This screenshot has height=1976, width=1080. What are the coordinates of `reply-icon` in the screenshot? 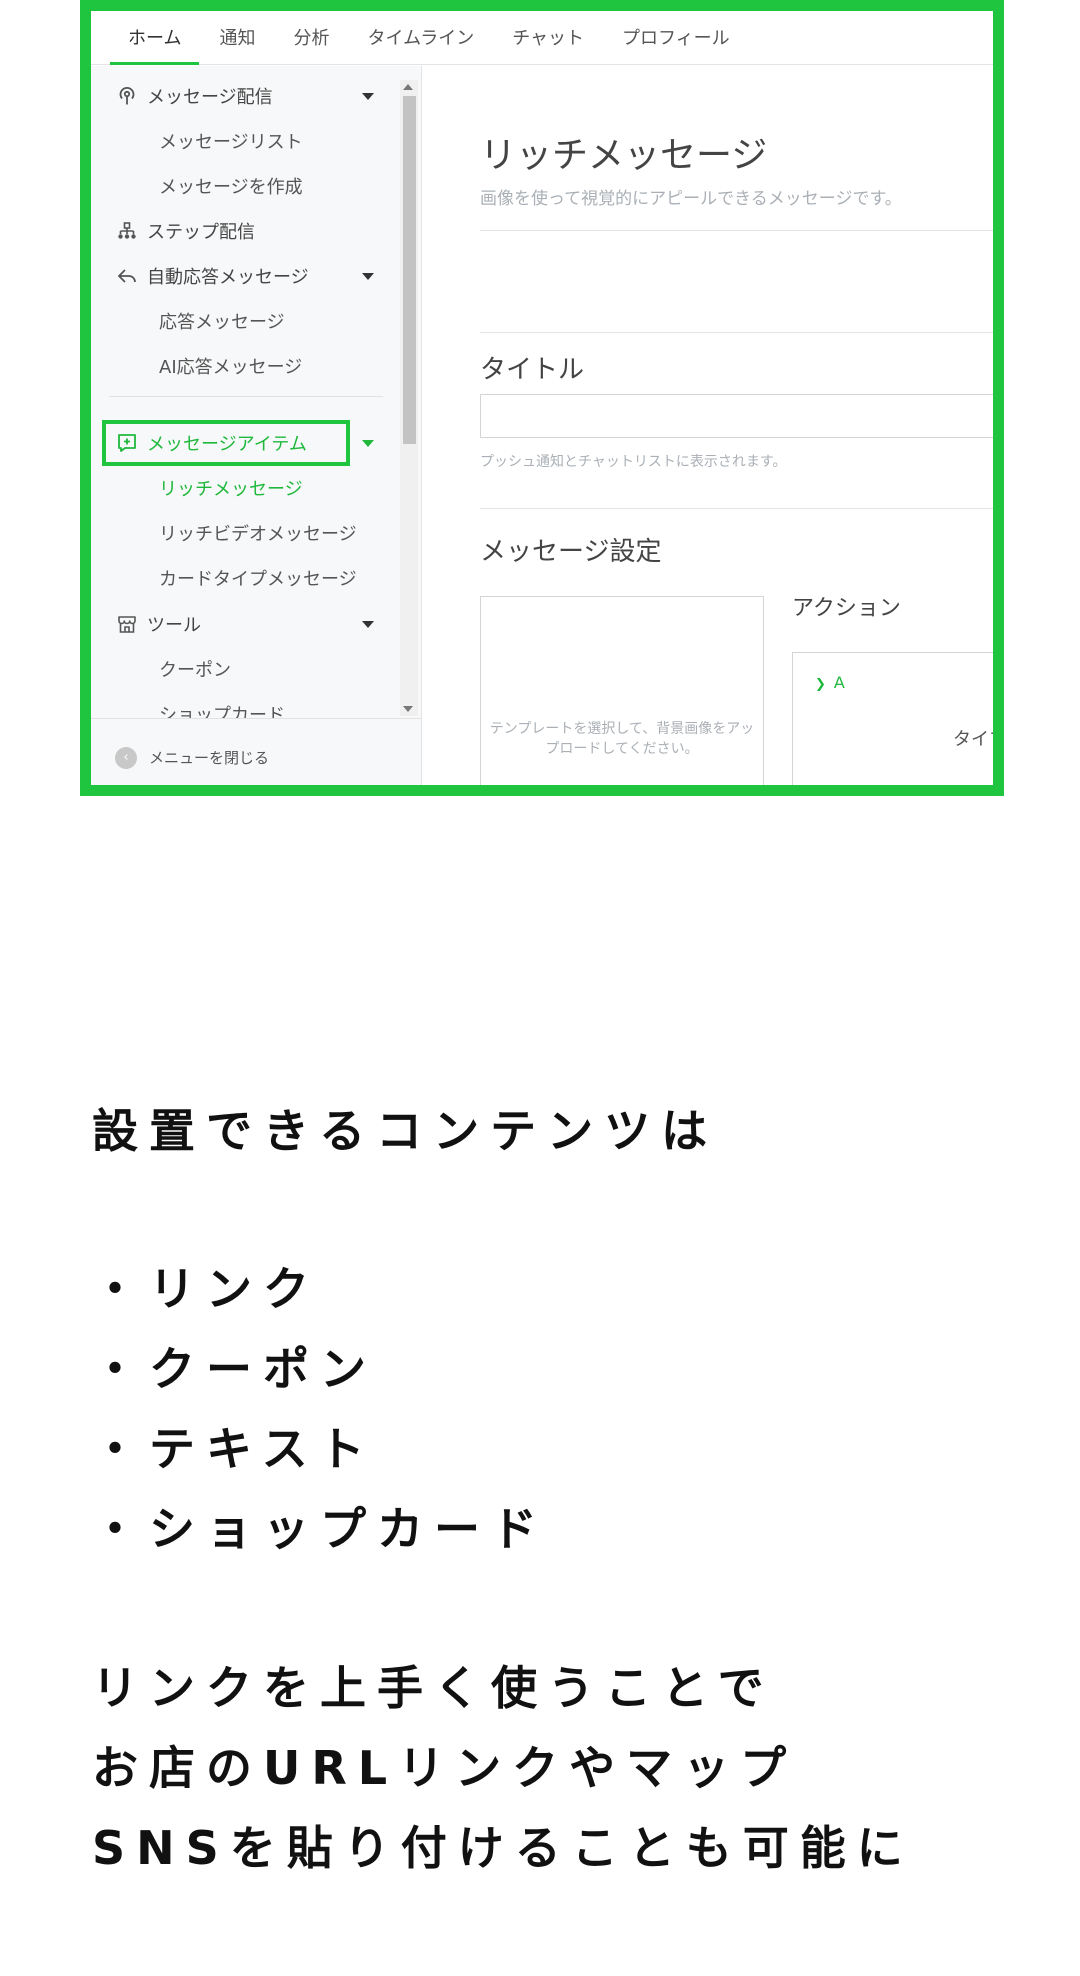 It's located at (127, 276).